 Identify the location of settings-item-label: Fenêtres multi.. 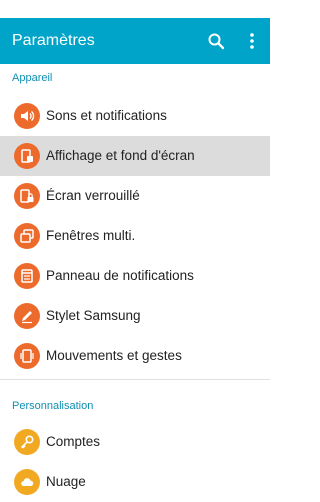
(91, 235).